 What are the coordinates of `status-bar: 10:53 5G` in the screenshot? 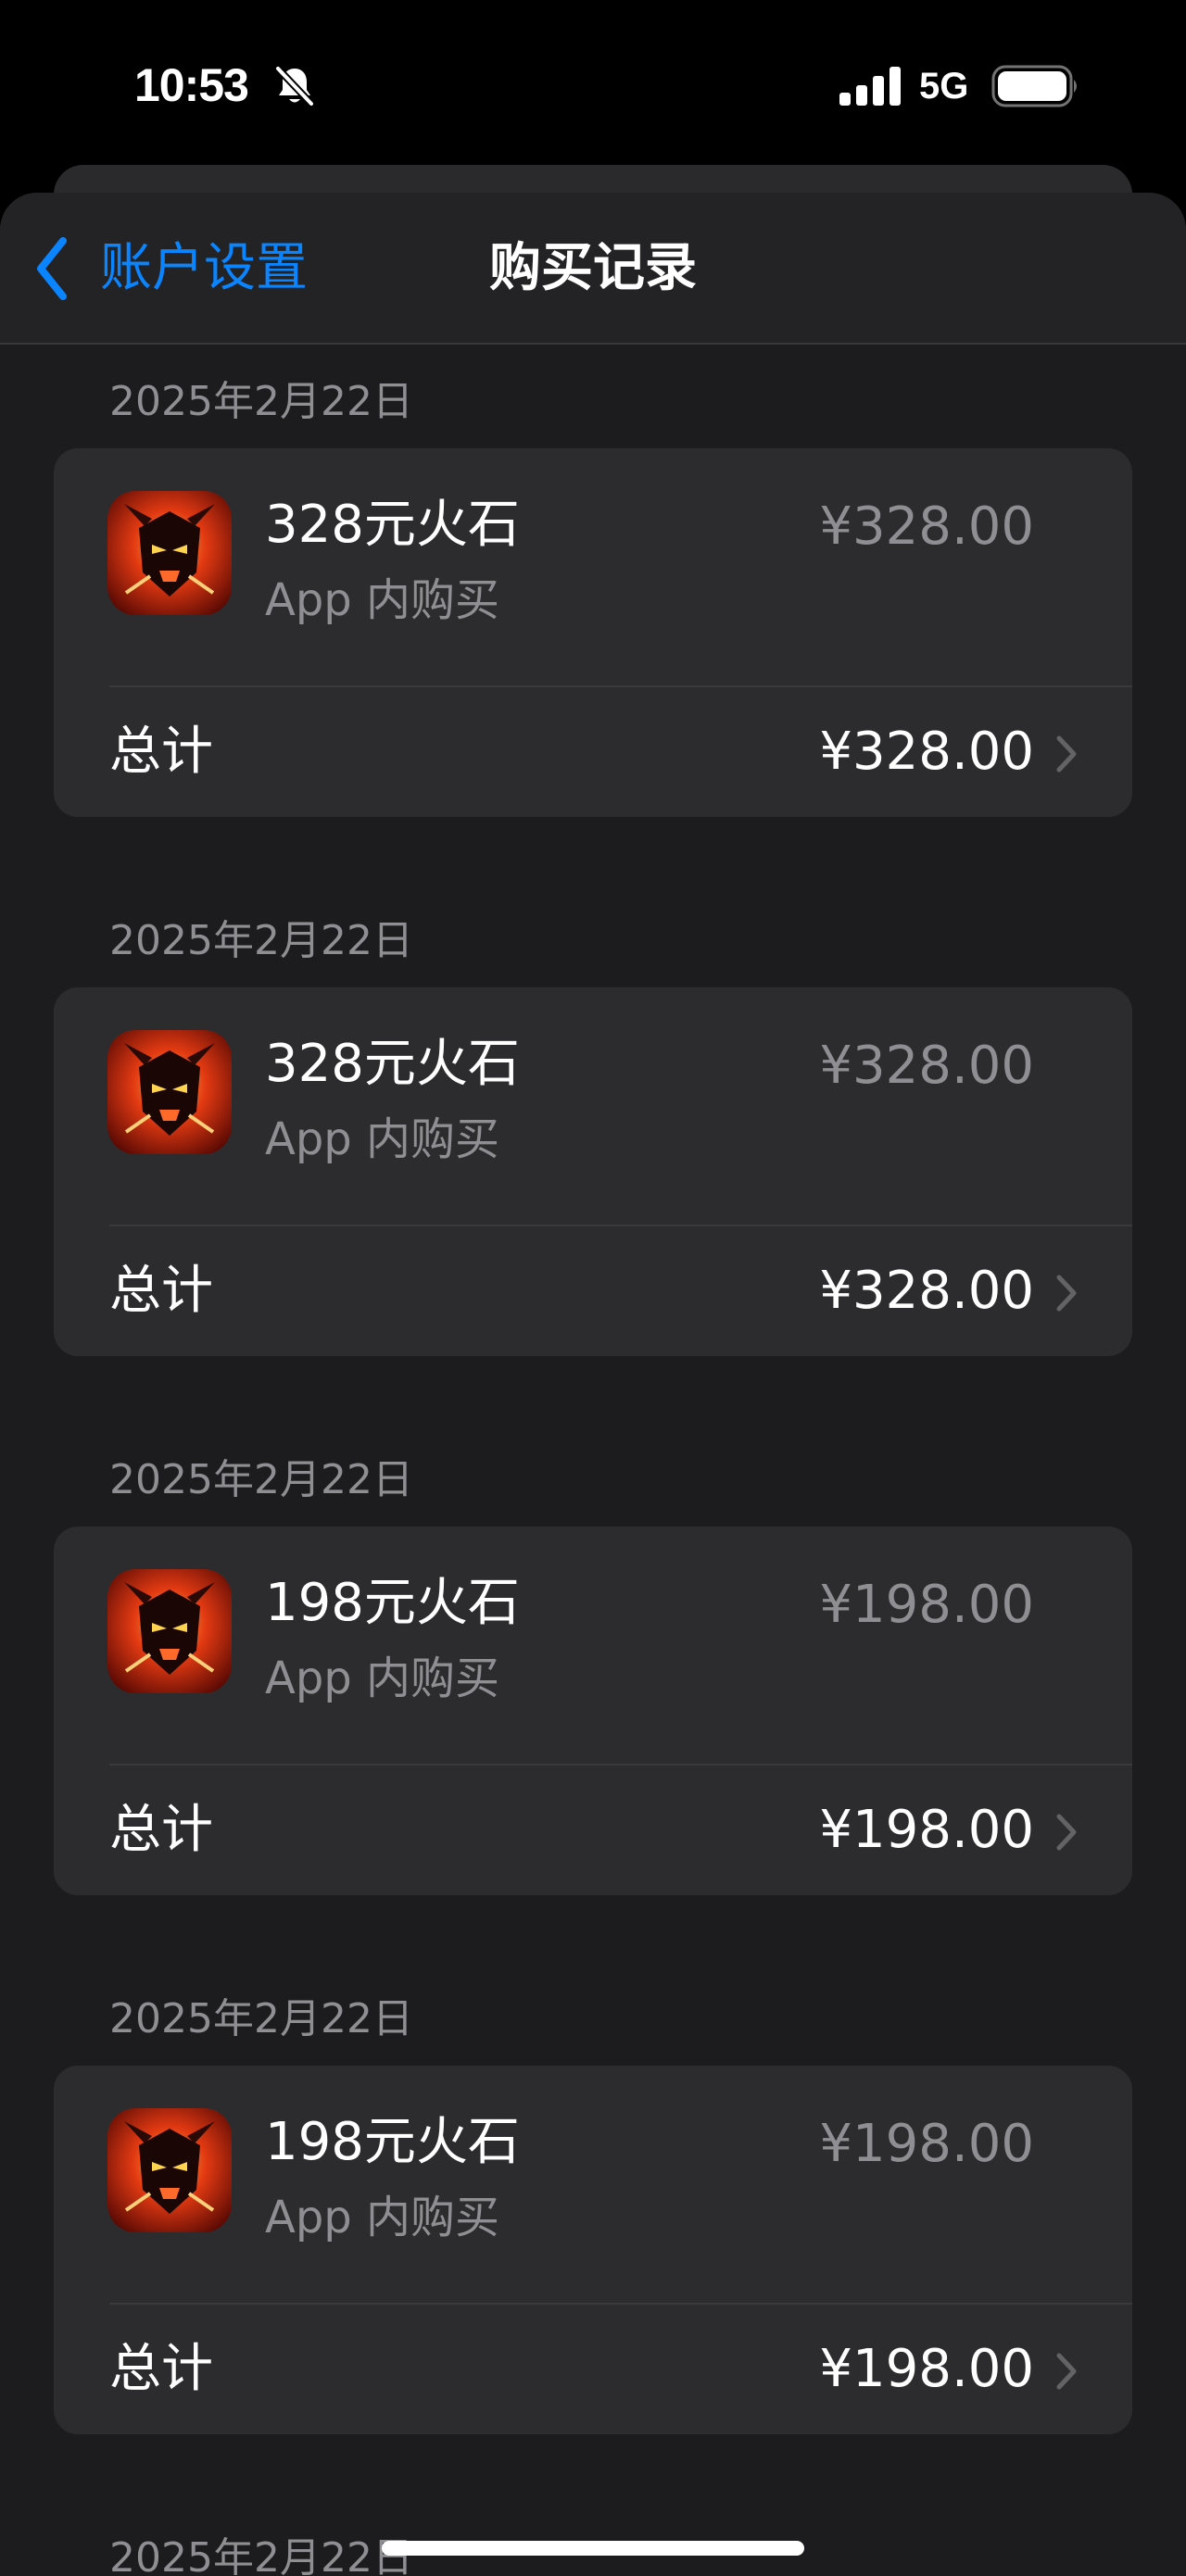 It's located at (593, 83).